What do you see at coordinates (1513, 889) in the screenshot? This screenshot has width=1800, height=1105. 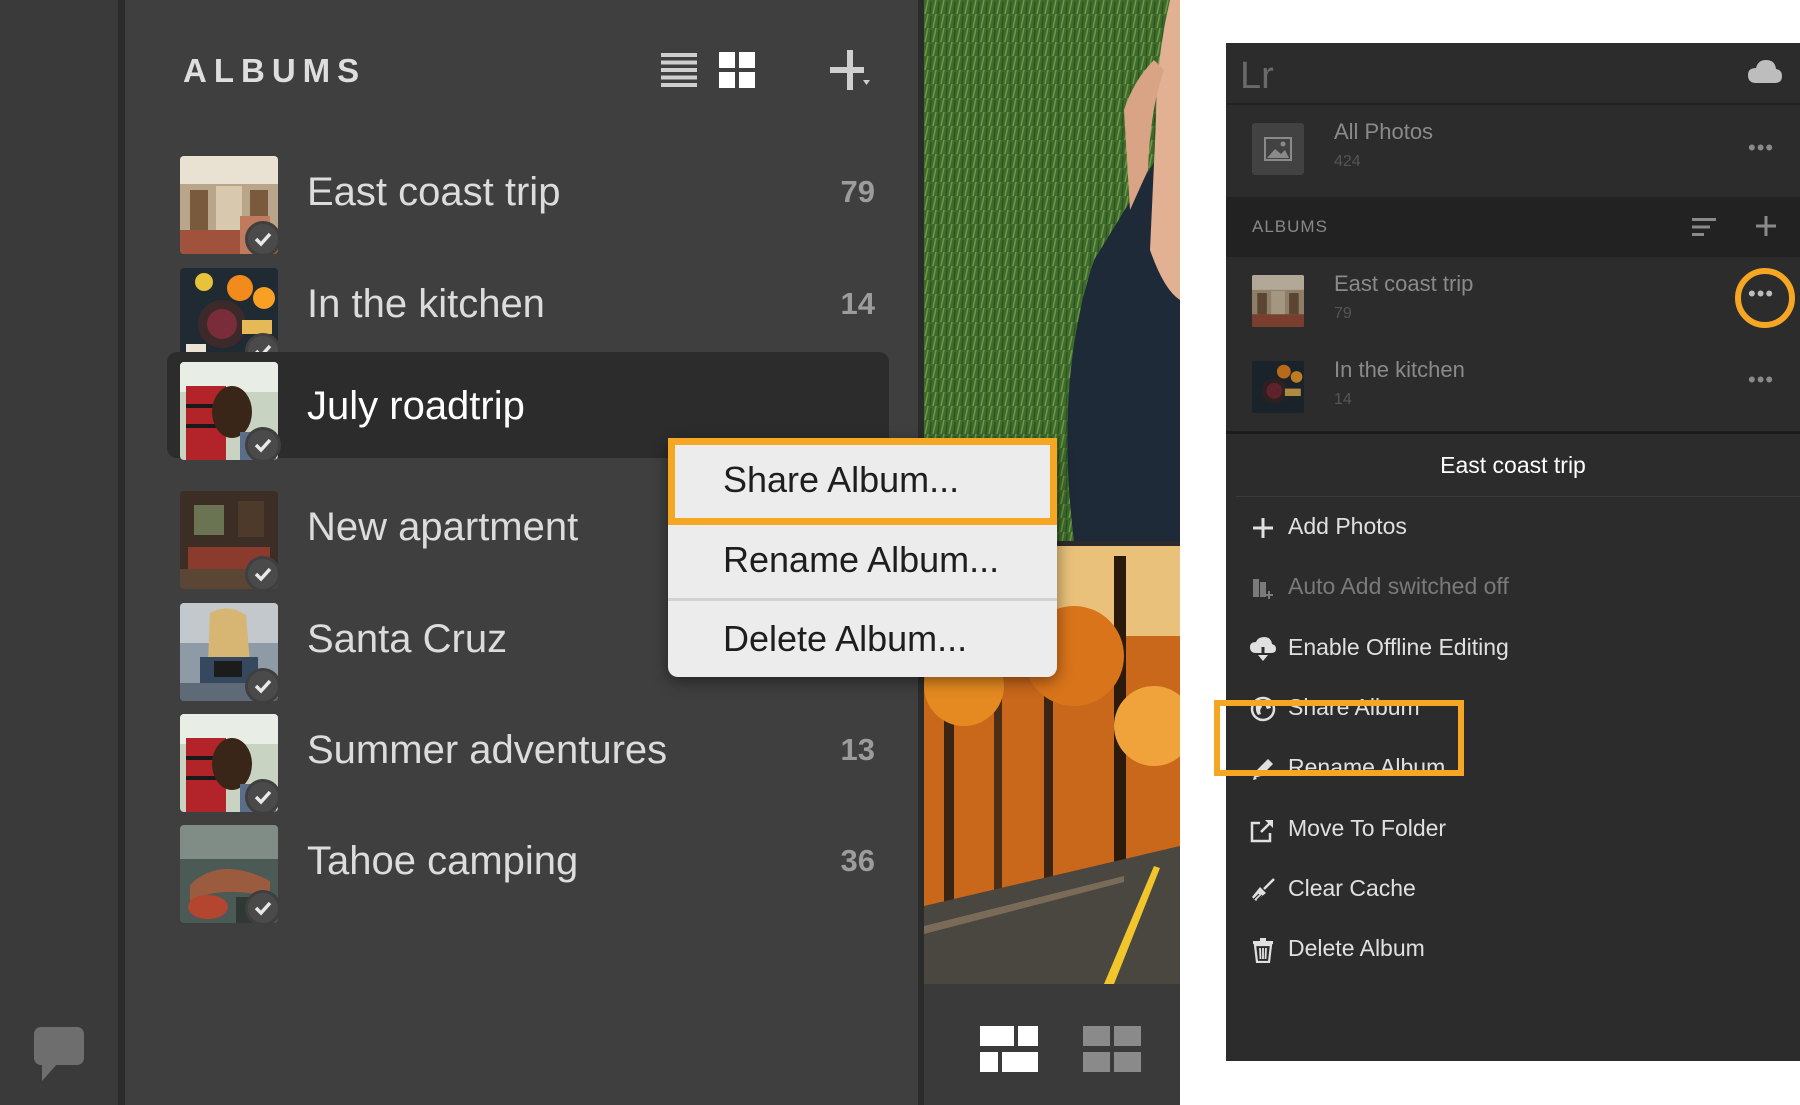 I see `action-clear-cache: Clear Cache` at bounding box center [1513, 889].